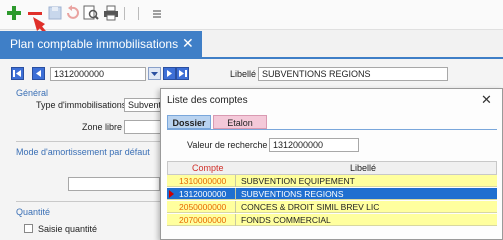  I want to click on libelle-label: Libellé, so click(243, 74).